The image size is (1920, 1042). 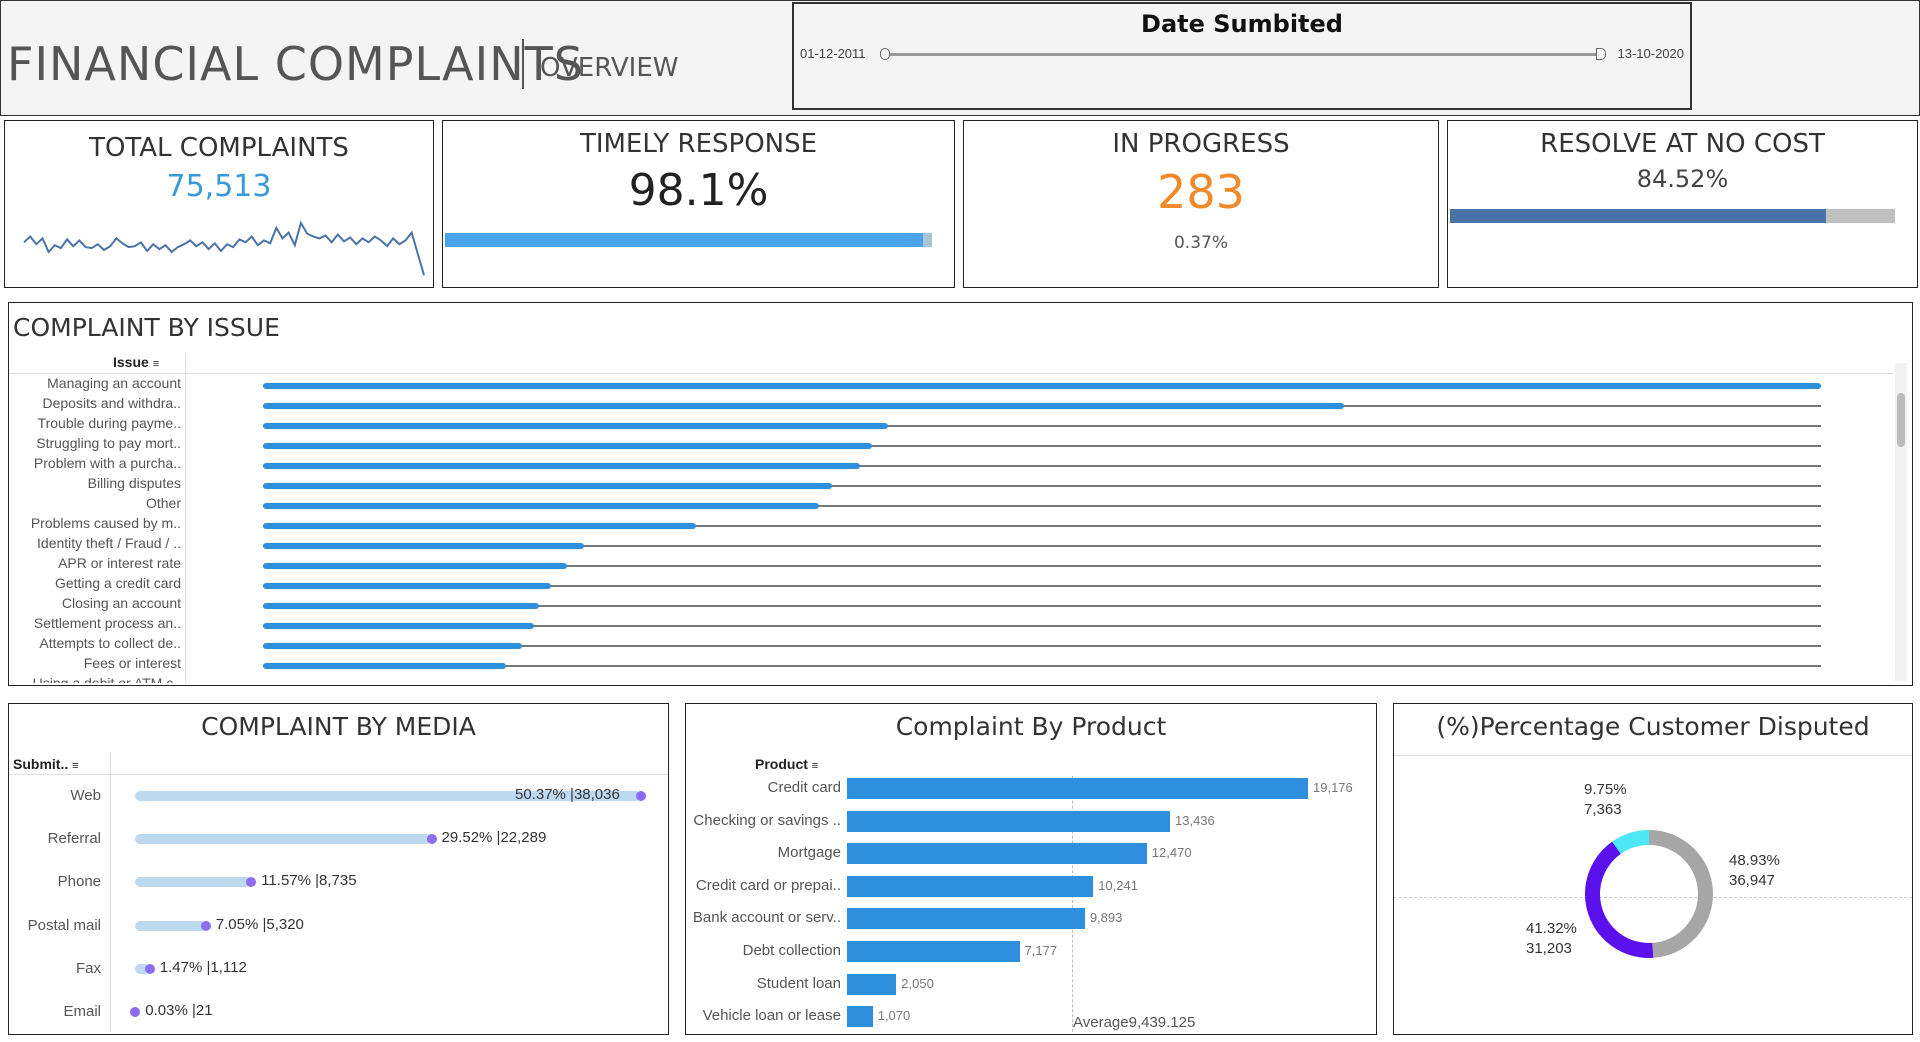 What do you see at coordinates (1653, 755) in the screenshot?
I see `disputed-header-divider` at bounding box center [1653, 755].